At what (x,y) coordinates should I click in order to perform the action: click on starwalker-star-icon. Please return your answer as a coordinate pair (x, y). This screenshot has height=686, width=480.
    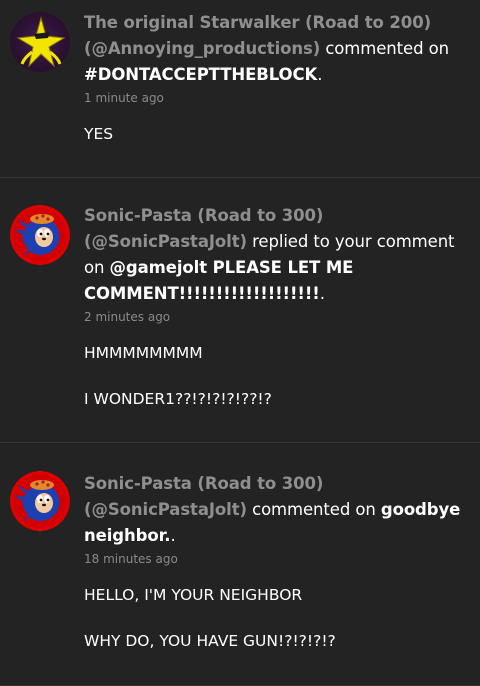
    Looking at the image, I should click on (40, 42).